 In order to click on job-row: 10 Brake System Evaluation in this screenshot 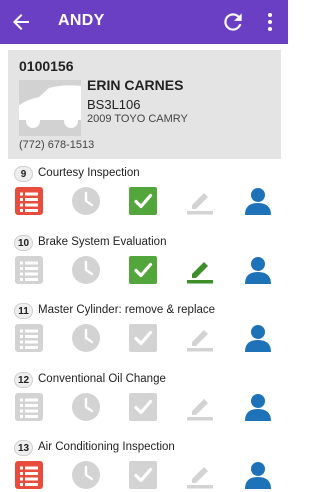, I will do `click(144, 269)`.